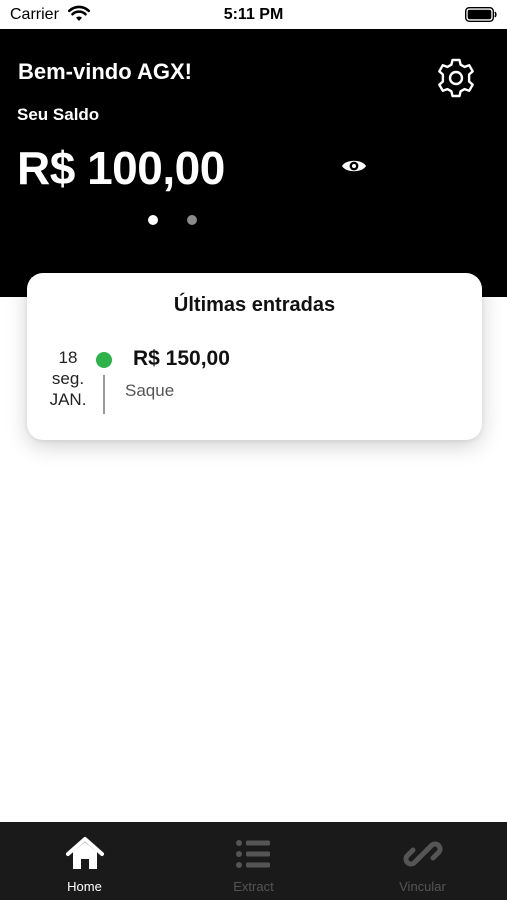 This screenshot has width=507, height=900. I want to click on status-bar: Carrier 5:11 PM, so click(253, 14).